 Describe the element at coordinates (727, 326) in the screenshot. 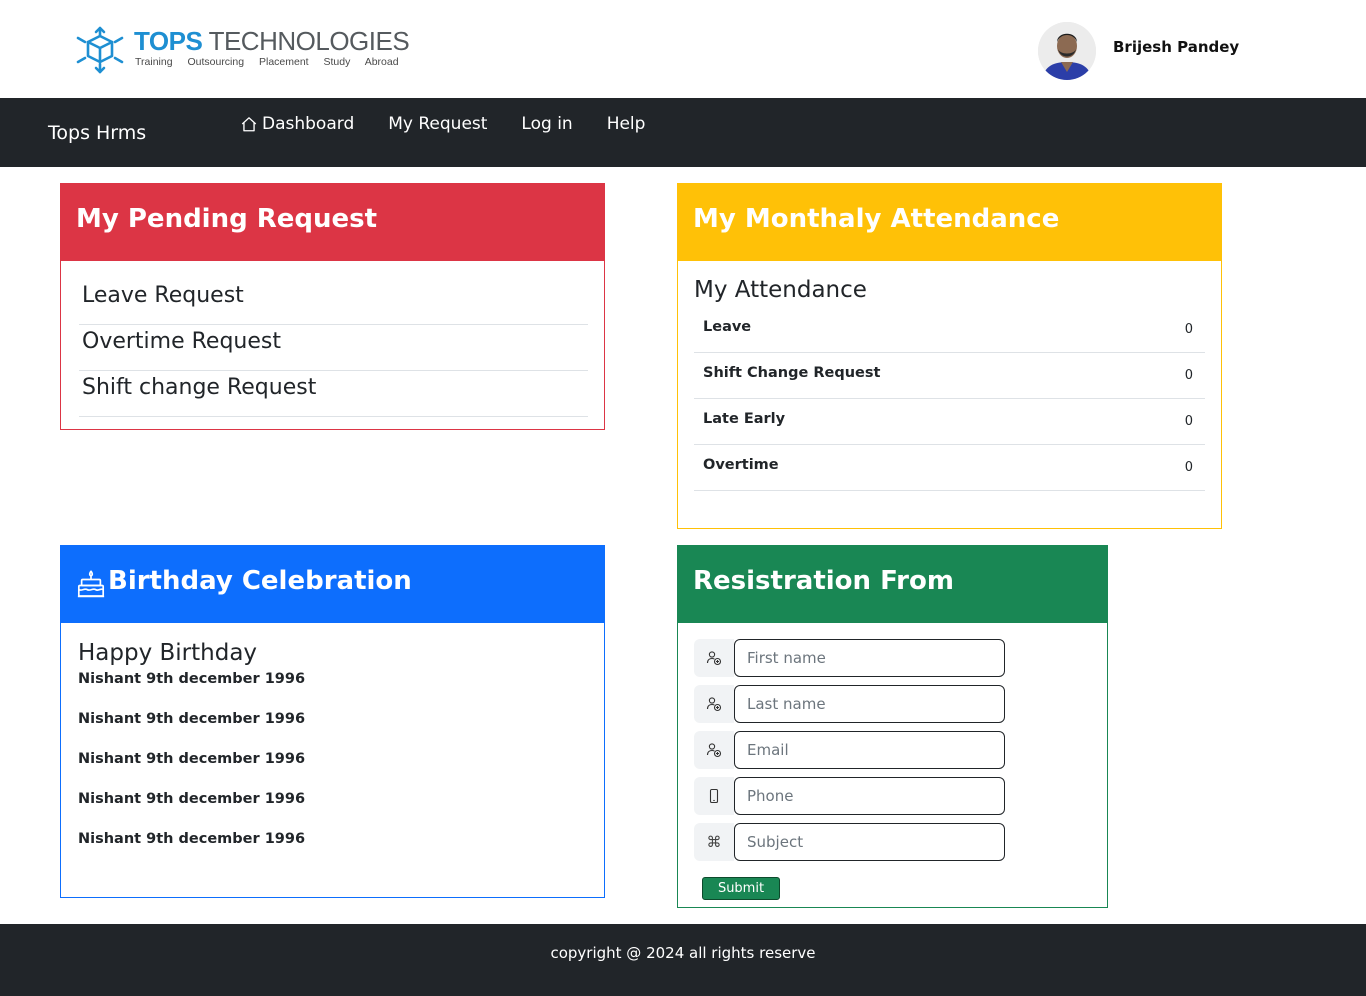

I see `row-label: Leave` at that location.